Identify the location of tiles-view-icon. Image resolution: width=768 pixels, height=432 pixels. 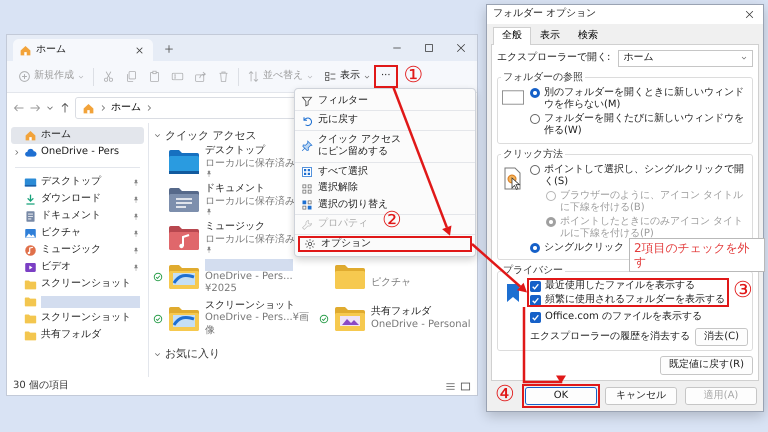
(465, 386).